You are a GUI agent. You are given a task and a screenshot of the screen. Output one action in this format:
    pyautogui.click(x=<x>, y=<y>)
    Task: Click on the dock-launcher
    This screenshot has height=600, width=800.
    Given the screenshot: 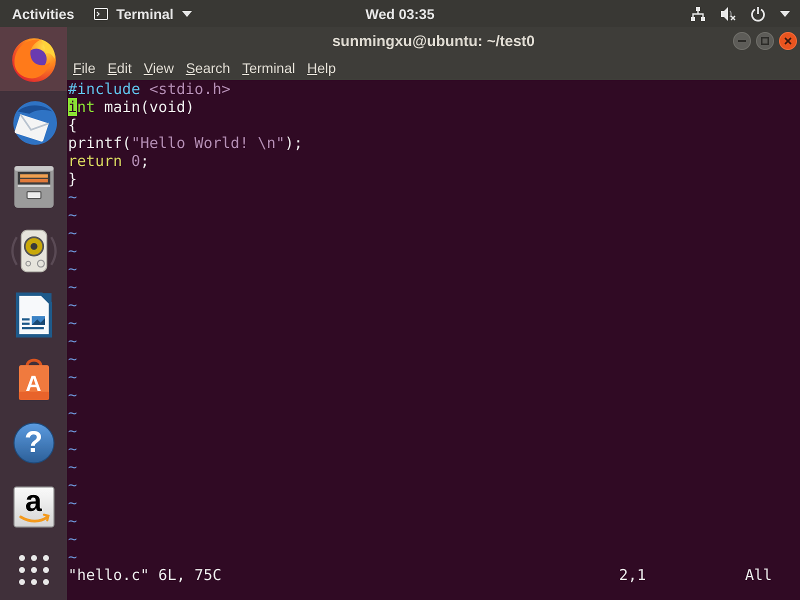 What is the action you would take?
    pyautogui.click(x=33, y=59)
    